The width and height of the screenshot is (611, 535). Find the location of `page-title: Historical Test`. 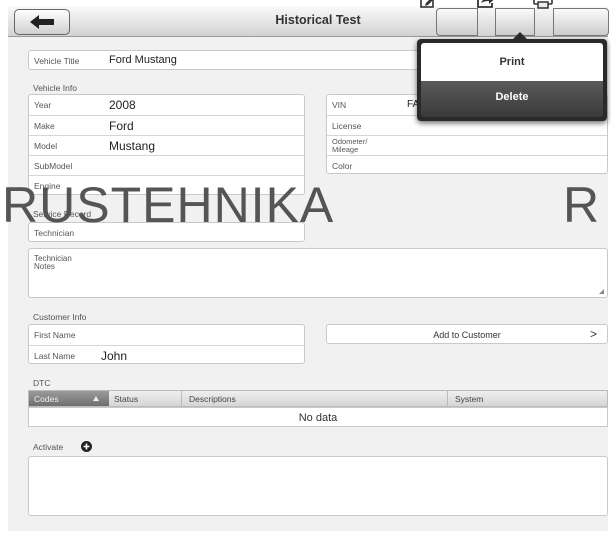

page-title: Historical Test is located at coordinates (318, 20).